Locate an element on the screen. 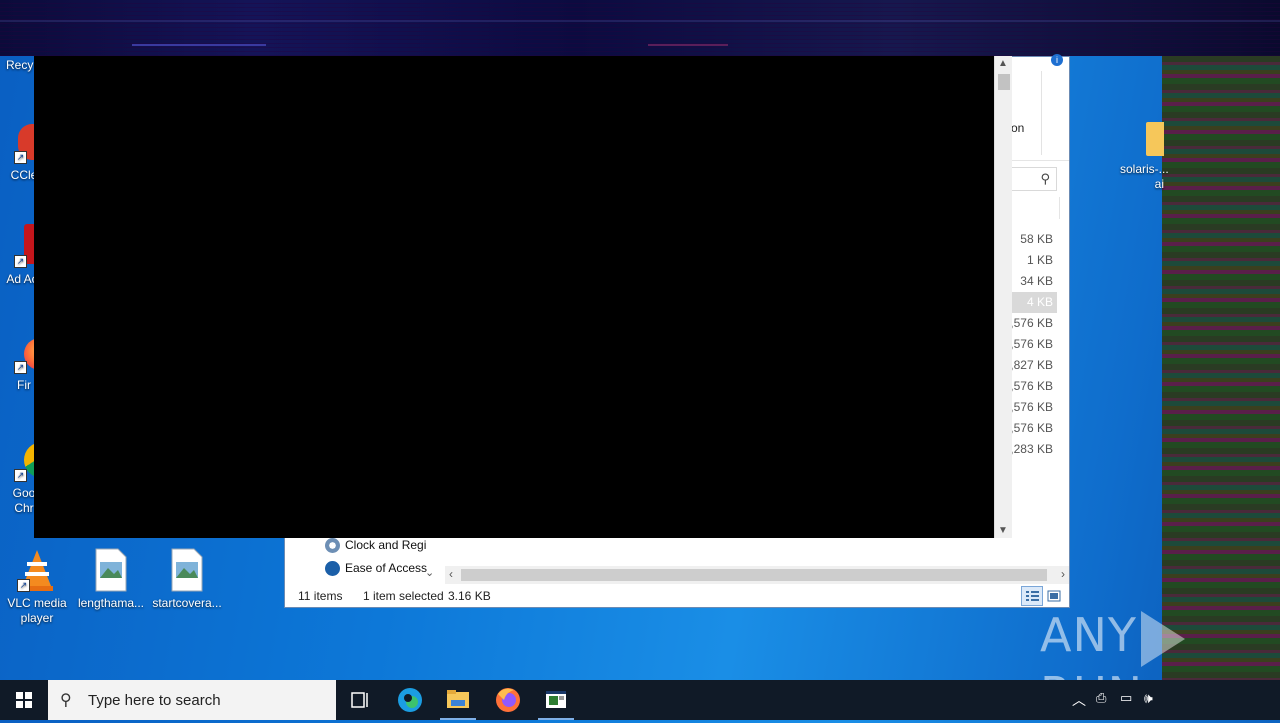  scroll-up-icon: ▲ is located at coordinates (1003, 63).